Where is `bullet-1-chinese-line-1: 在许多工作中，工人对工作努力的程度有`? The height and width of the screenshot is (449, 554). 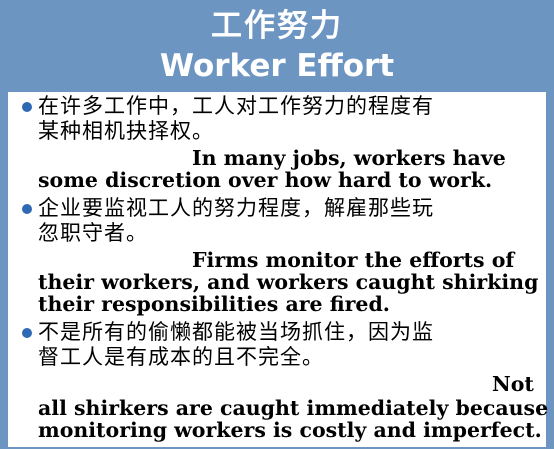 bullet-1-chinese-line-1: 在许多工作中，工人对工作努力的程度有 is located at coordinates (236, 106).